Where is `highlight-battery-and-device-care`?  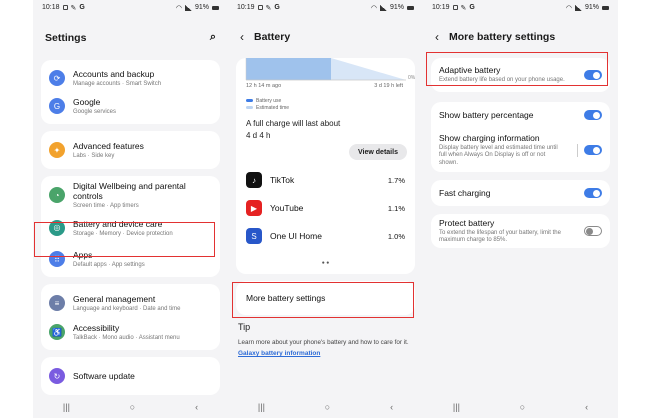 highlight-battery-and-device-care is located at coordinates (124, 239).